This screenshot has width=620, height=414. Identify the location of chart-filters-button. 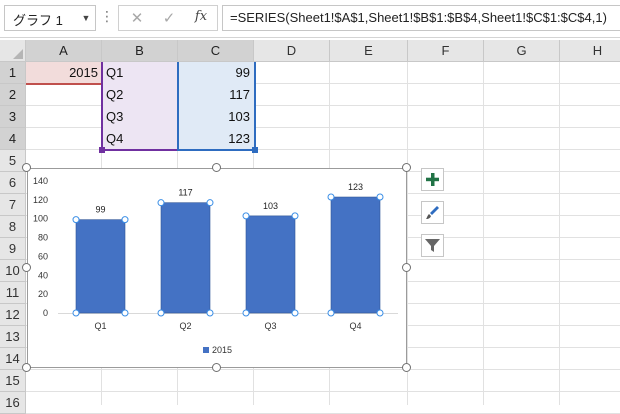
(432, 245).